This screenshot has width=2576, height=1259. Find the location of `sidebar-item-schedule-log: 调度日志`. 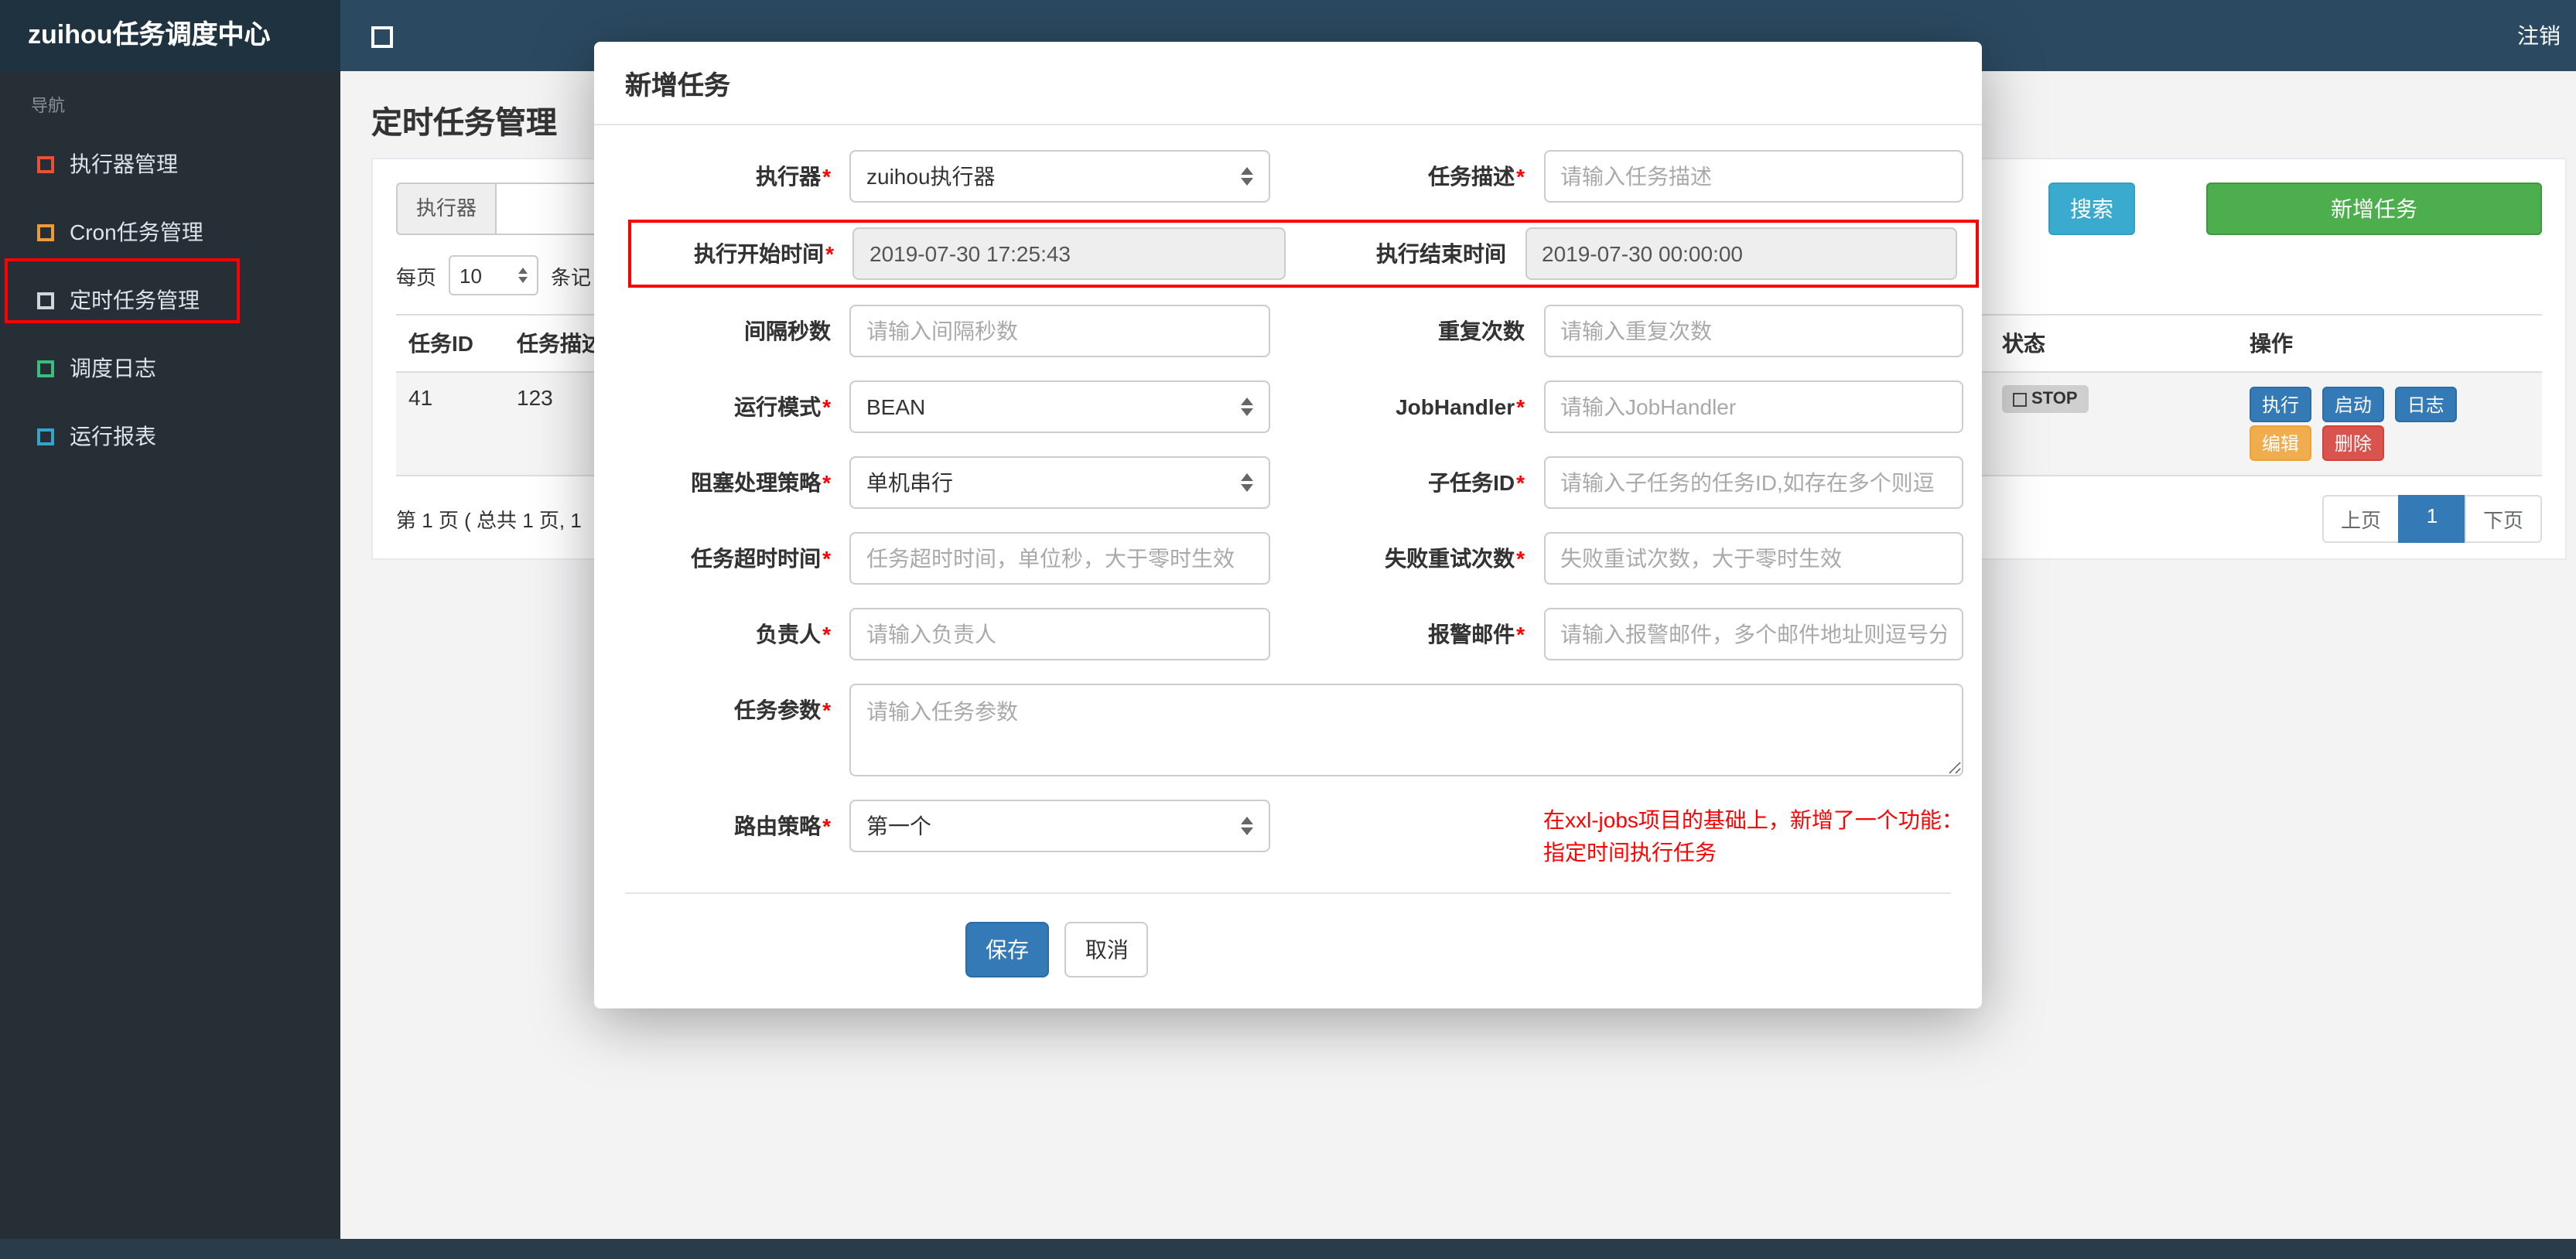

sidebar-item-schedule-log: 调度日志 is located at coordinates (170, 368).